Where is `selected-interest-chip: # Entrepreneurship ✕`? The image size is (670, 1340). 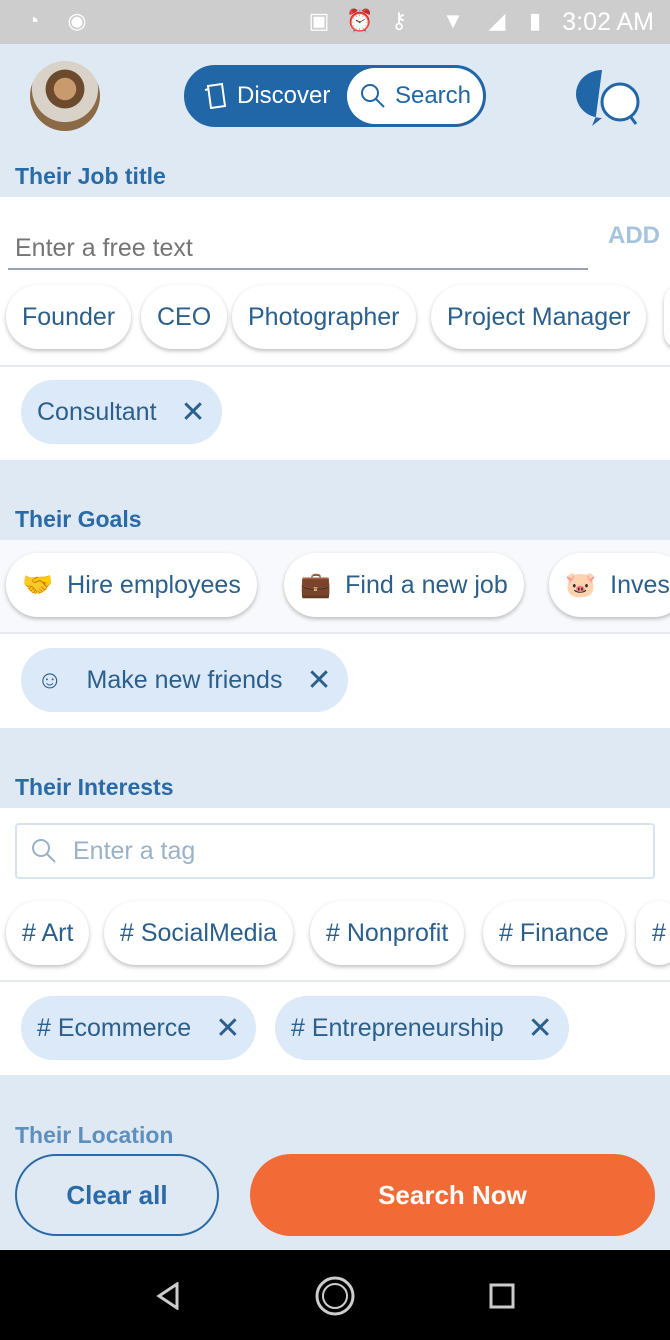
selected-interest-chip: # Entrepreneurship ✕ is located at coordinates (422, 1028).